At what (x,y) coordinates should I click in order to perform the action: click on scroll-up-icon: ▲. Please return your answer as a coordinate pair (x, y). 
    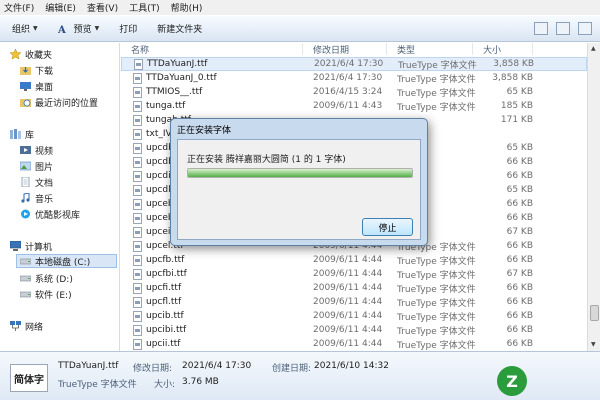
    Looking at the image, I should click on (593, 48).